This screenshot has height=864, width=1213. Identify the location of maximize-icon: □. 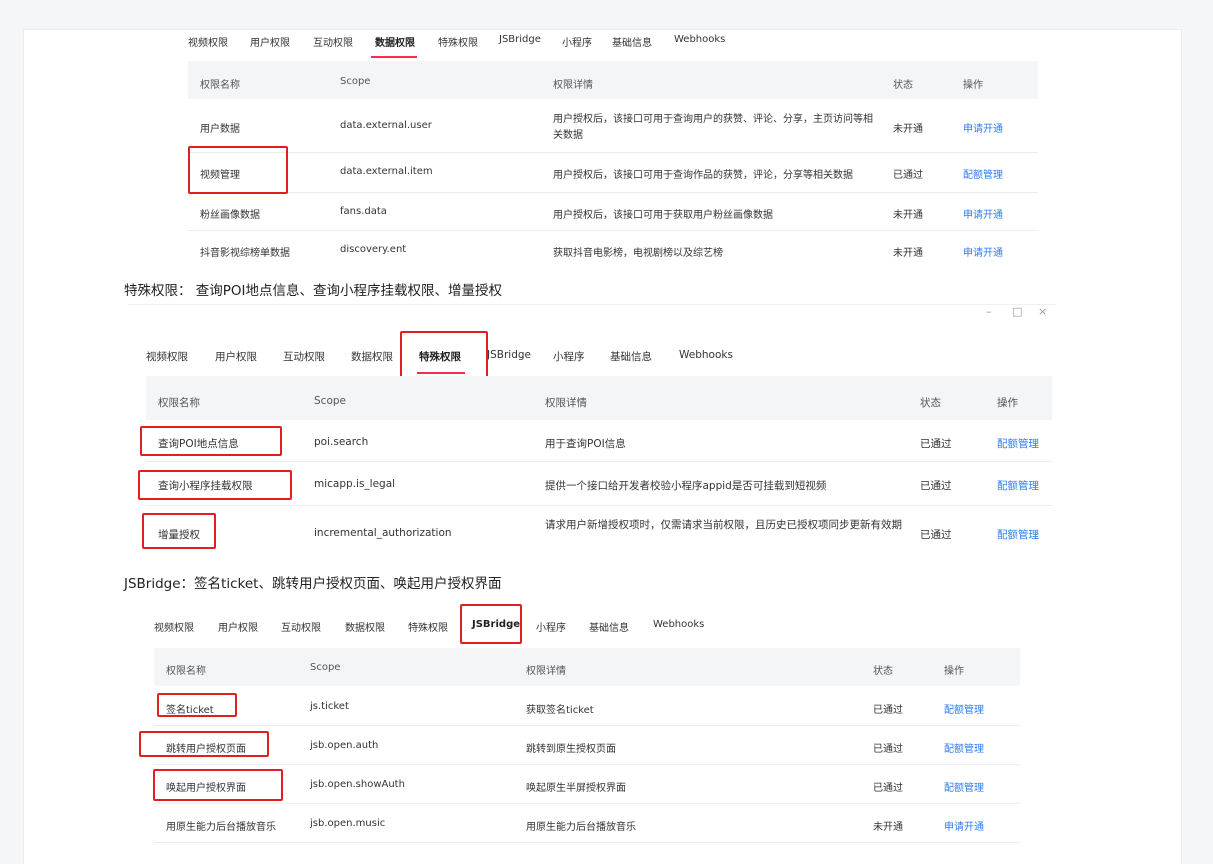
(1017, 311).